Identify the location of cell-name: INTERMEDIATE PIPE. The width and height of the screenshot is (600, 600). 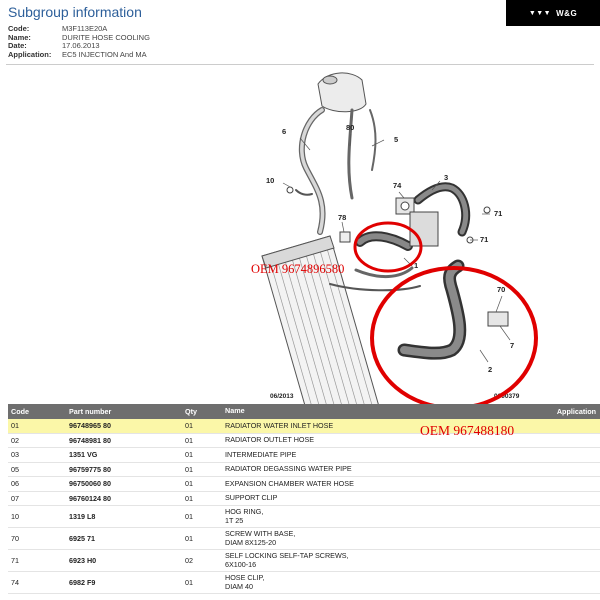
(375, 454).